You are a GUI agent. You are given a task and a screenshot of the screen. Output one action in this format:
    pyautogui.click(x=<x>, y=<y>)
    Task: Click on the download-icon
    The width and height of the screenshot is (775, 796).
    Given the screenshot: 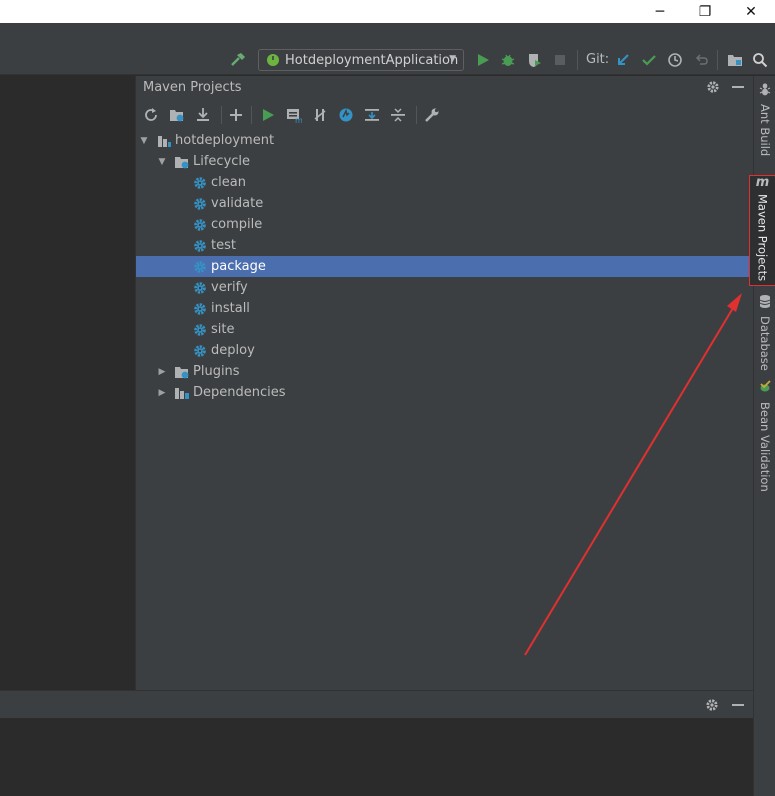 What is the action you would take?
    pyautogui.click(x=203, y=115)
    